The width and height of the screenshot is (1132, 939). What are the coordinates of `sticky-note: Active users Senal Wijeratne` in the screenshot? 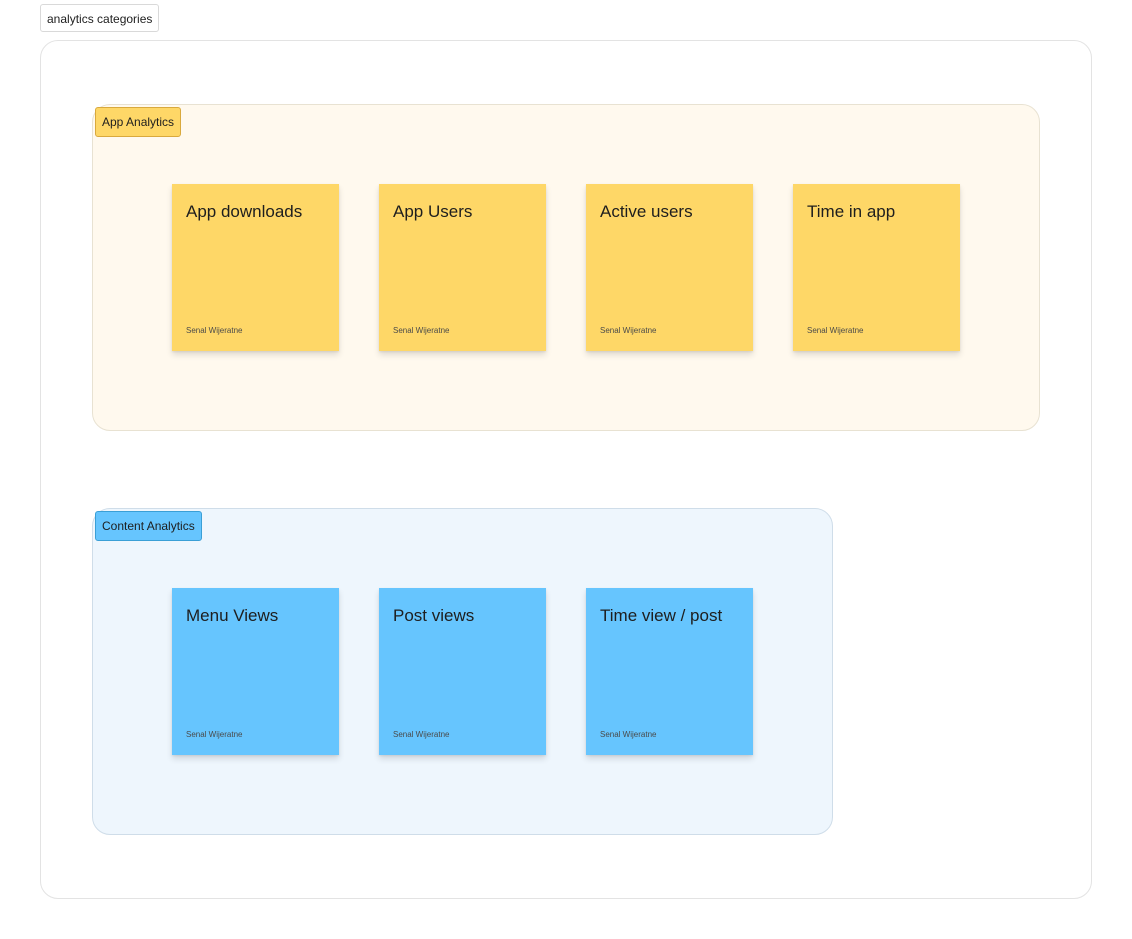 It's located at (669, 267).